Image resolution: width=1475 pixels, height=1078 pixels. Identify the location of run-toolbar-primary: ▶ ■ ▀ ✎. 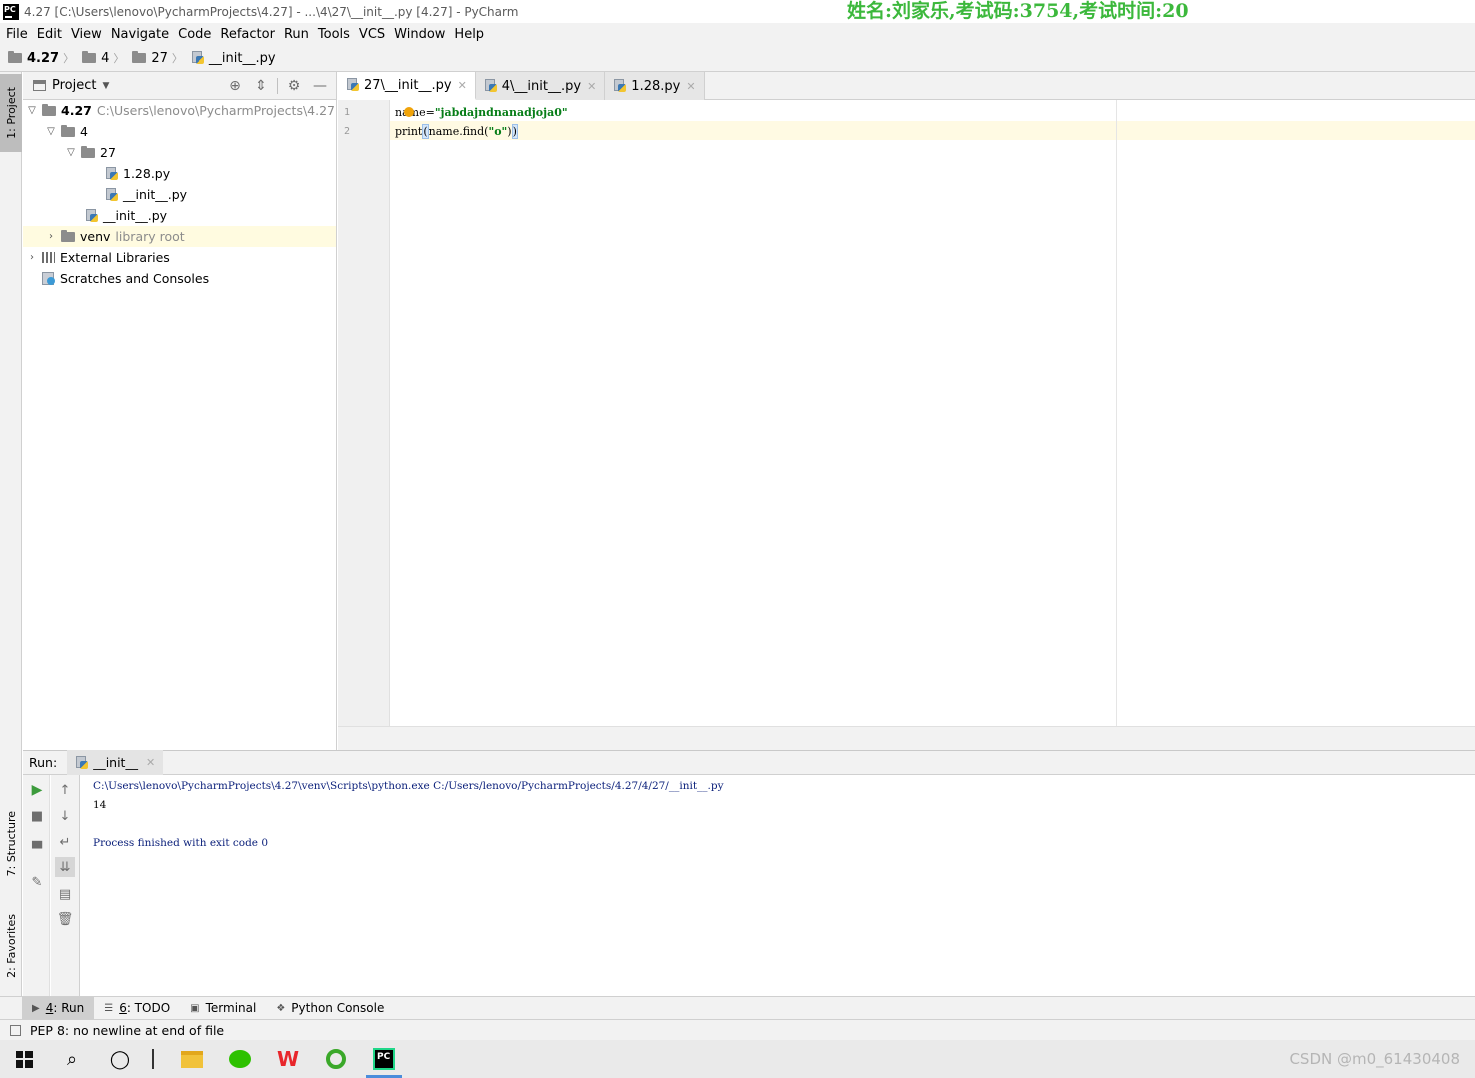
(36, 885).